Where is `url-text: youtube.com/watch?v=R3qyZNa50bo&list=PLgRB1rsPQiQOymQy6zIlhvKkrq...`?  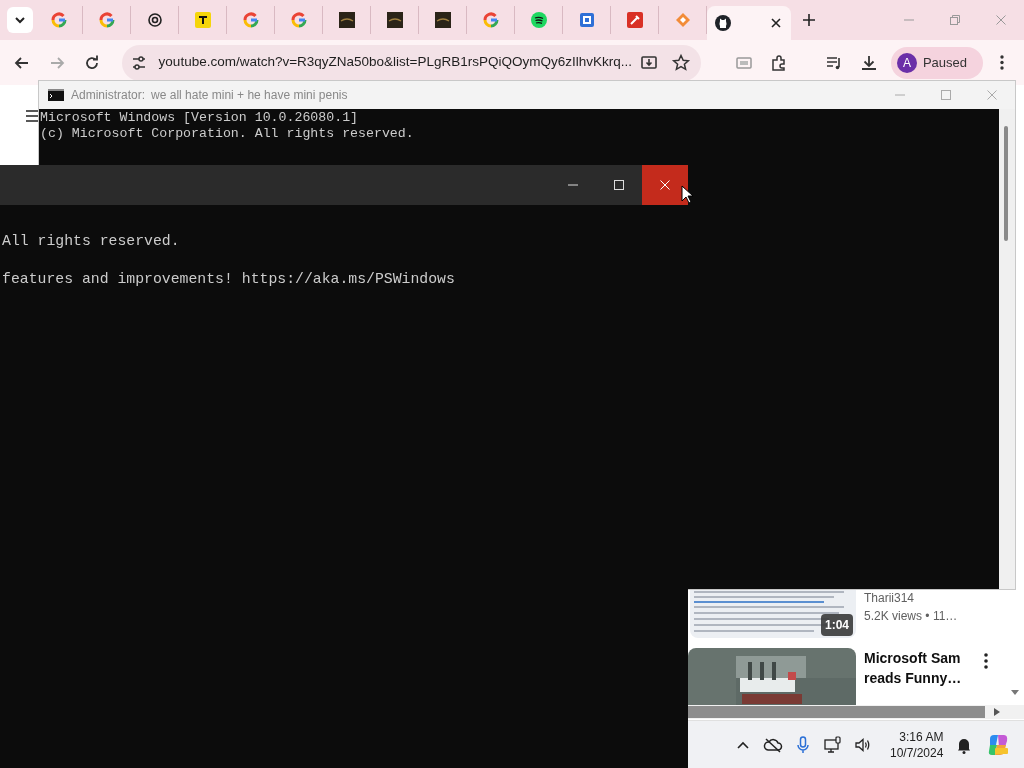
url-text: youtube.com/watch?v=R3qyZNa50bo&list=PLgRB1rsPQiQOymQy6zIlhvKkrq... is located at coordinates (395, 62).